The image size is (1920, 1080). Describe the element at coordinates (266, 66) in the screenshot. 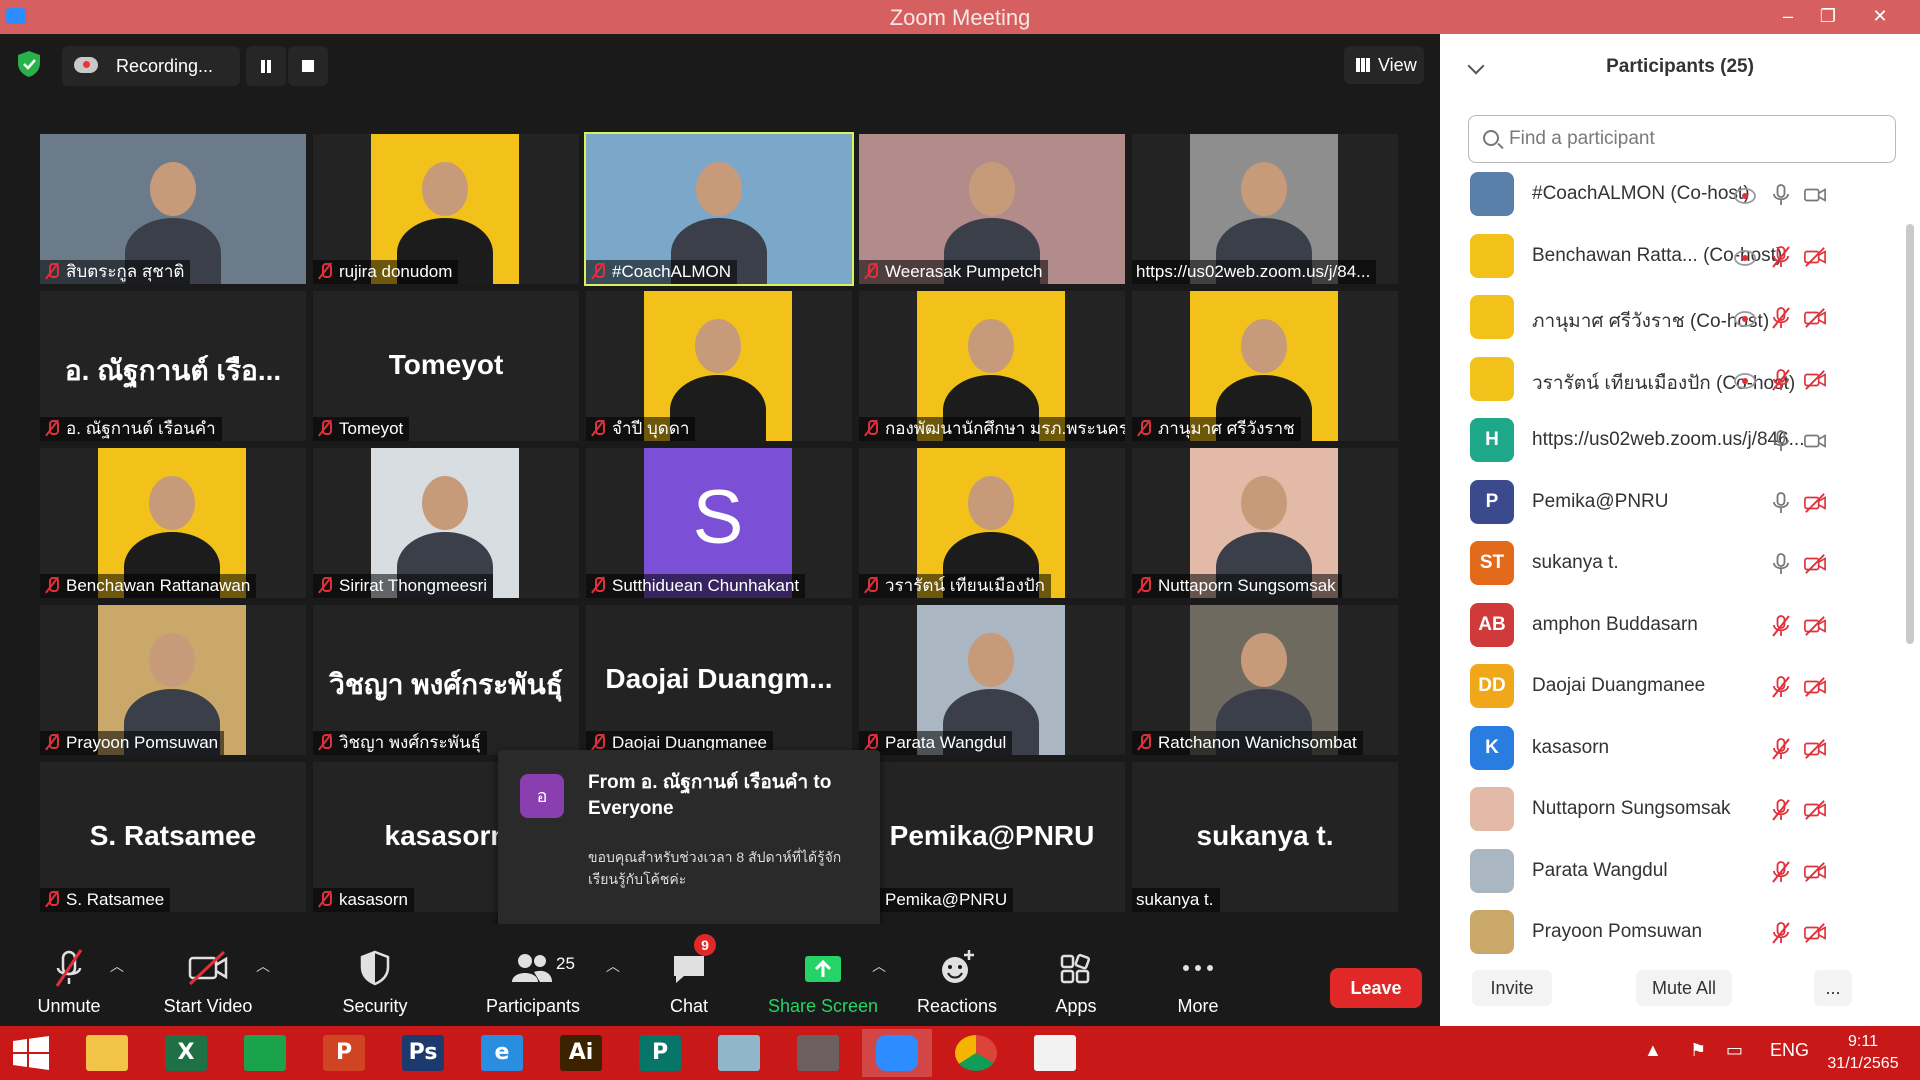

I see `pause-recording-button` at that location.